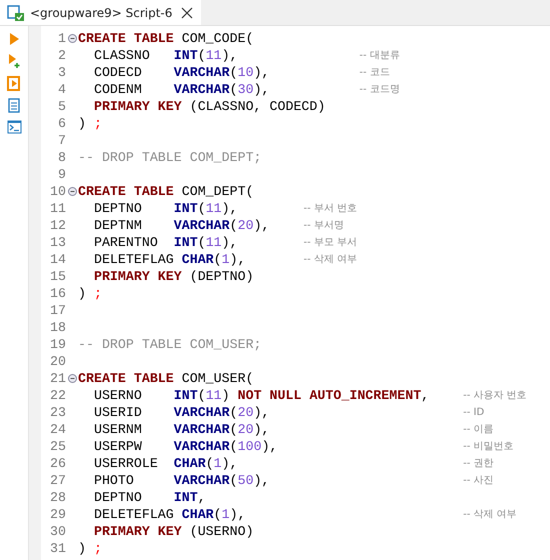 The image size is (550, 560). What do you see at coordinates (187, 12) in the screenshot?
I see `close-icon` at bounding box center [187, 12].